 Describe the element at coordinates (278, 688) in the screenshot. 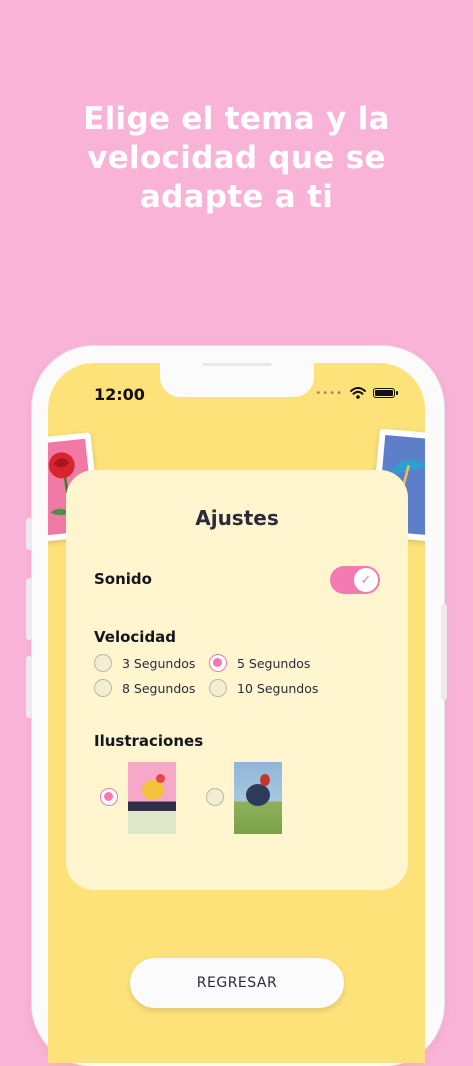

I see `speed-option-label: 10 Segundos` at that location.